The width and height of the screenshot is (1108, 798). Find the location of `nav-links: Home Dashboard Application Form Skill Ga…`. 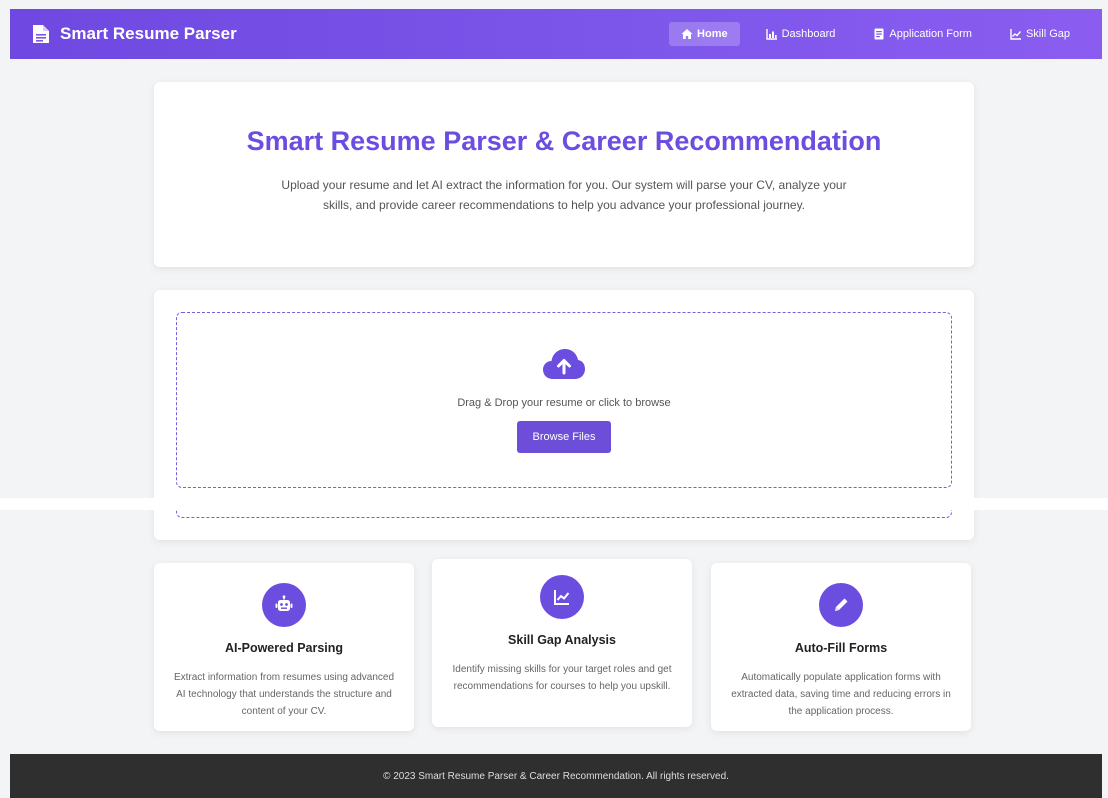

nav-links: Home Dashboard Application Form Skill Ga… is located at coordinates (868, 34).